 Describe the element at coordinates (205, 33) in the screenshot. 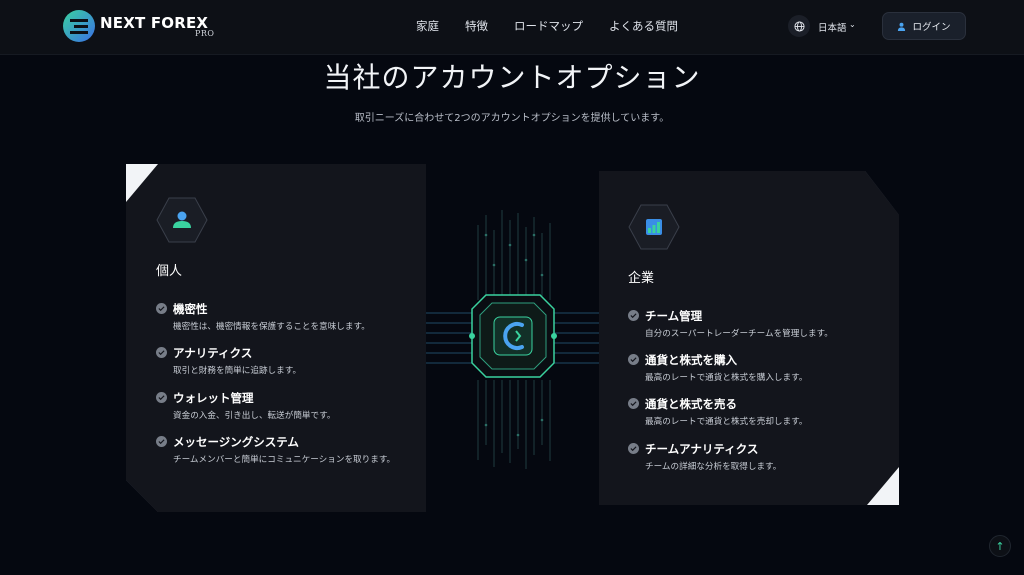

I see `brand-sub: PRO` at that location.